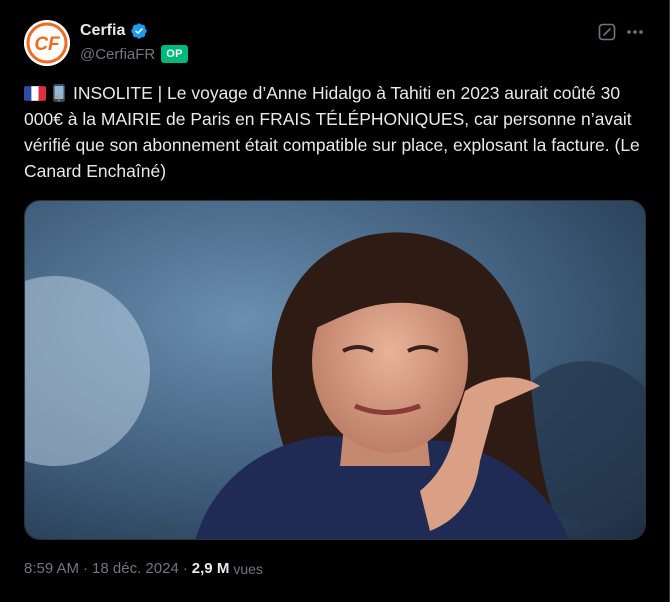  I want to click on grok-icon, so click(607, 32).